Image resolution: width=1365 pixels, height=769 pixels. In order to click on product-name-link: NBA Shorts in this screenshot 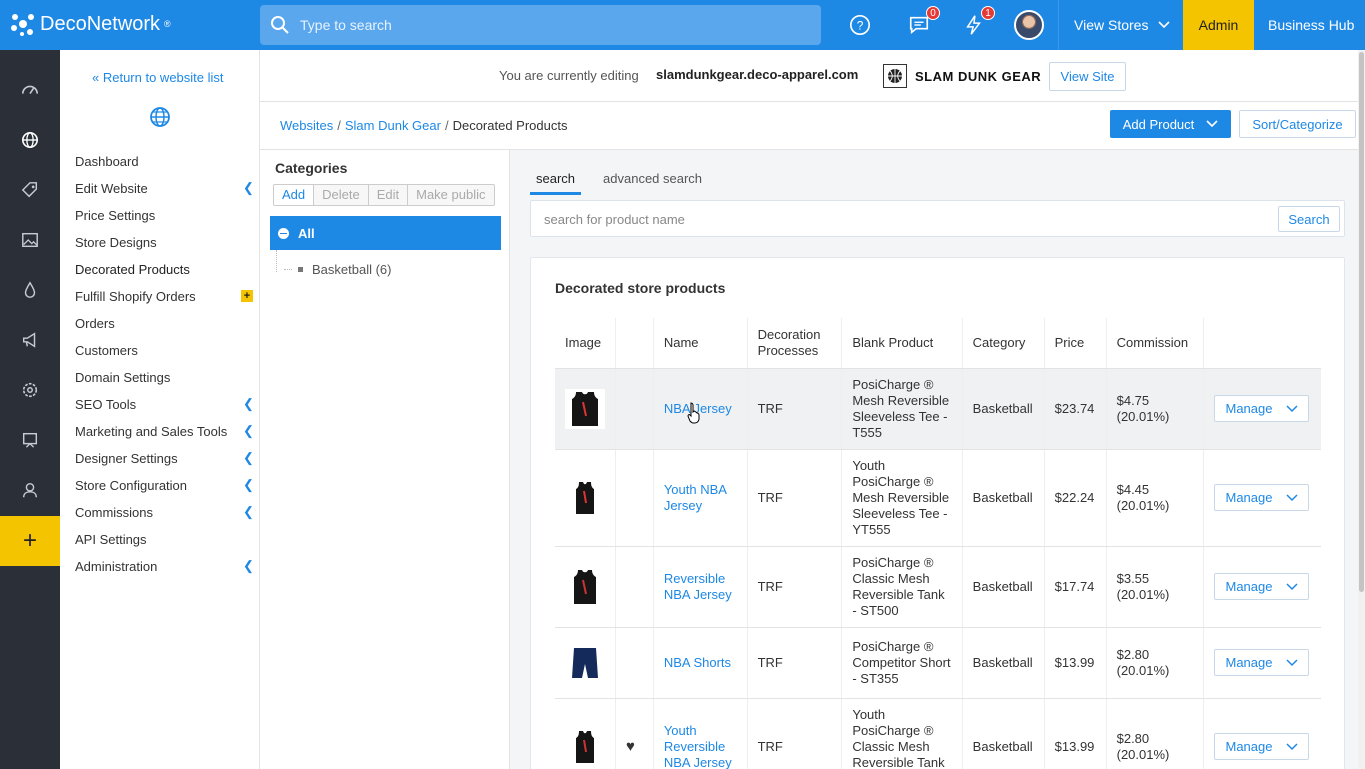, I will do `click(697, 662)`.